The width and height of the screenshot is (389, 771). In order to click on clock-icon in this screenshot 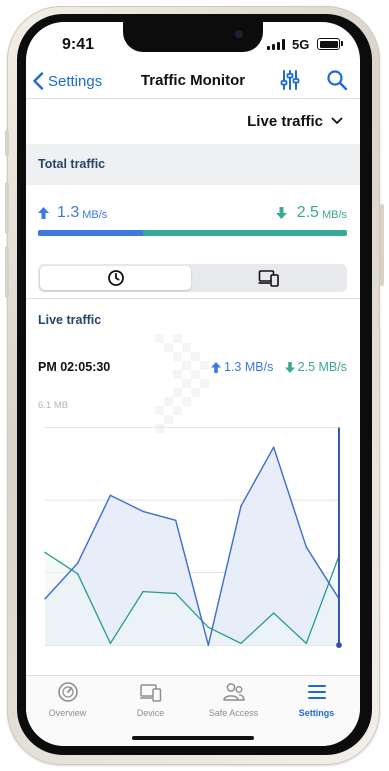, I will do `click(115, 278)`.